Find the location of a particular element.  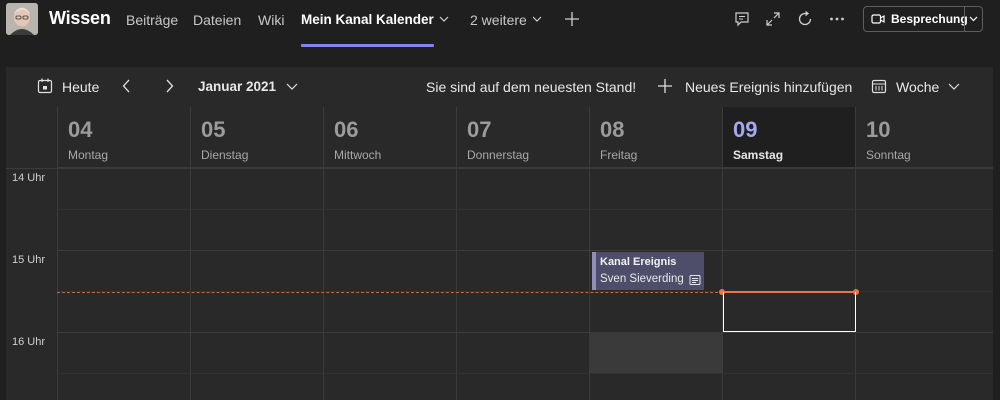

plus-icon is located at coordinates (665, 86).